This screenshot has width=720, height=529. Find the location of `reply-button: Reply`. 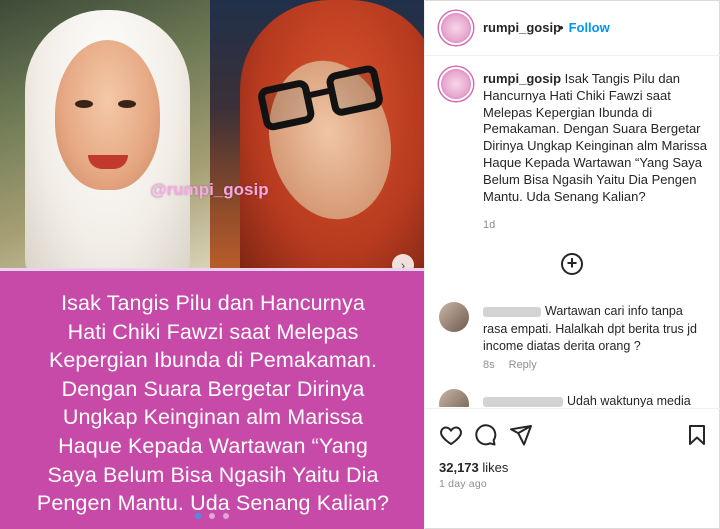

reply-button: Reply is located at coordinates (523, 365).